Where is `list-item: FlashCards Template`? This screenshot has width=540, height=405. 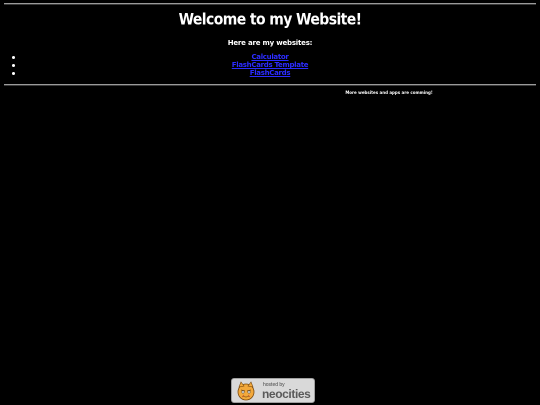 list-item: FlashCards Template is located at coordinates (270, 65).